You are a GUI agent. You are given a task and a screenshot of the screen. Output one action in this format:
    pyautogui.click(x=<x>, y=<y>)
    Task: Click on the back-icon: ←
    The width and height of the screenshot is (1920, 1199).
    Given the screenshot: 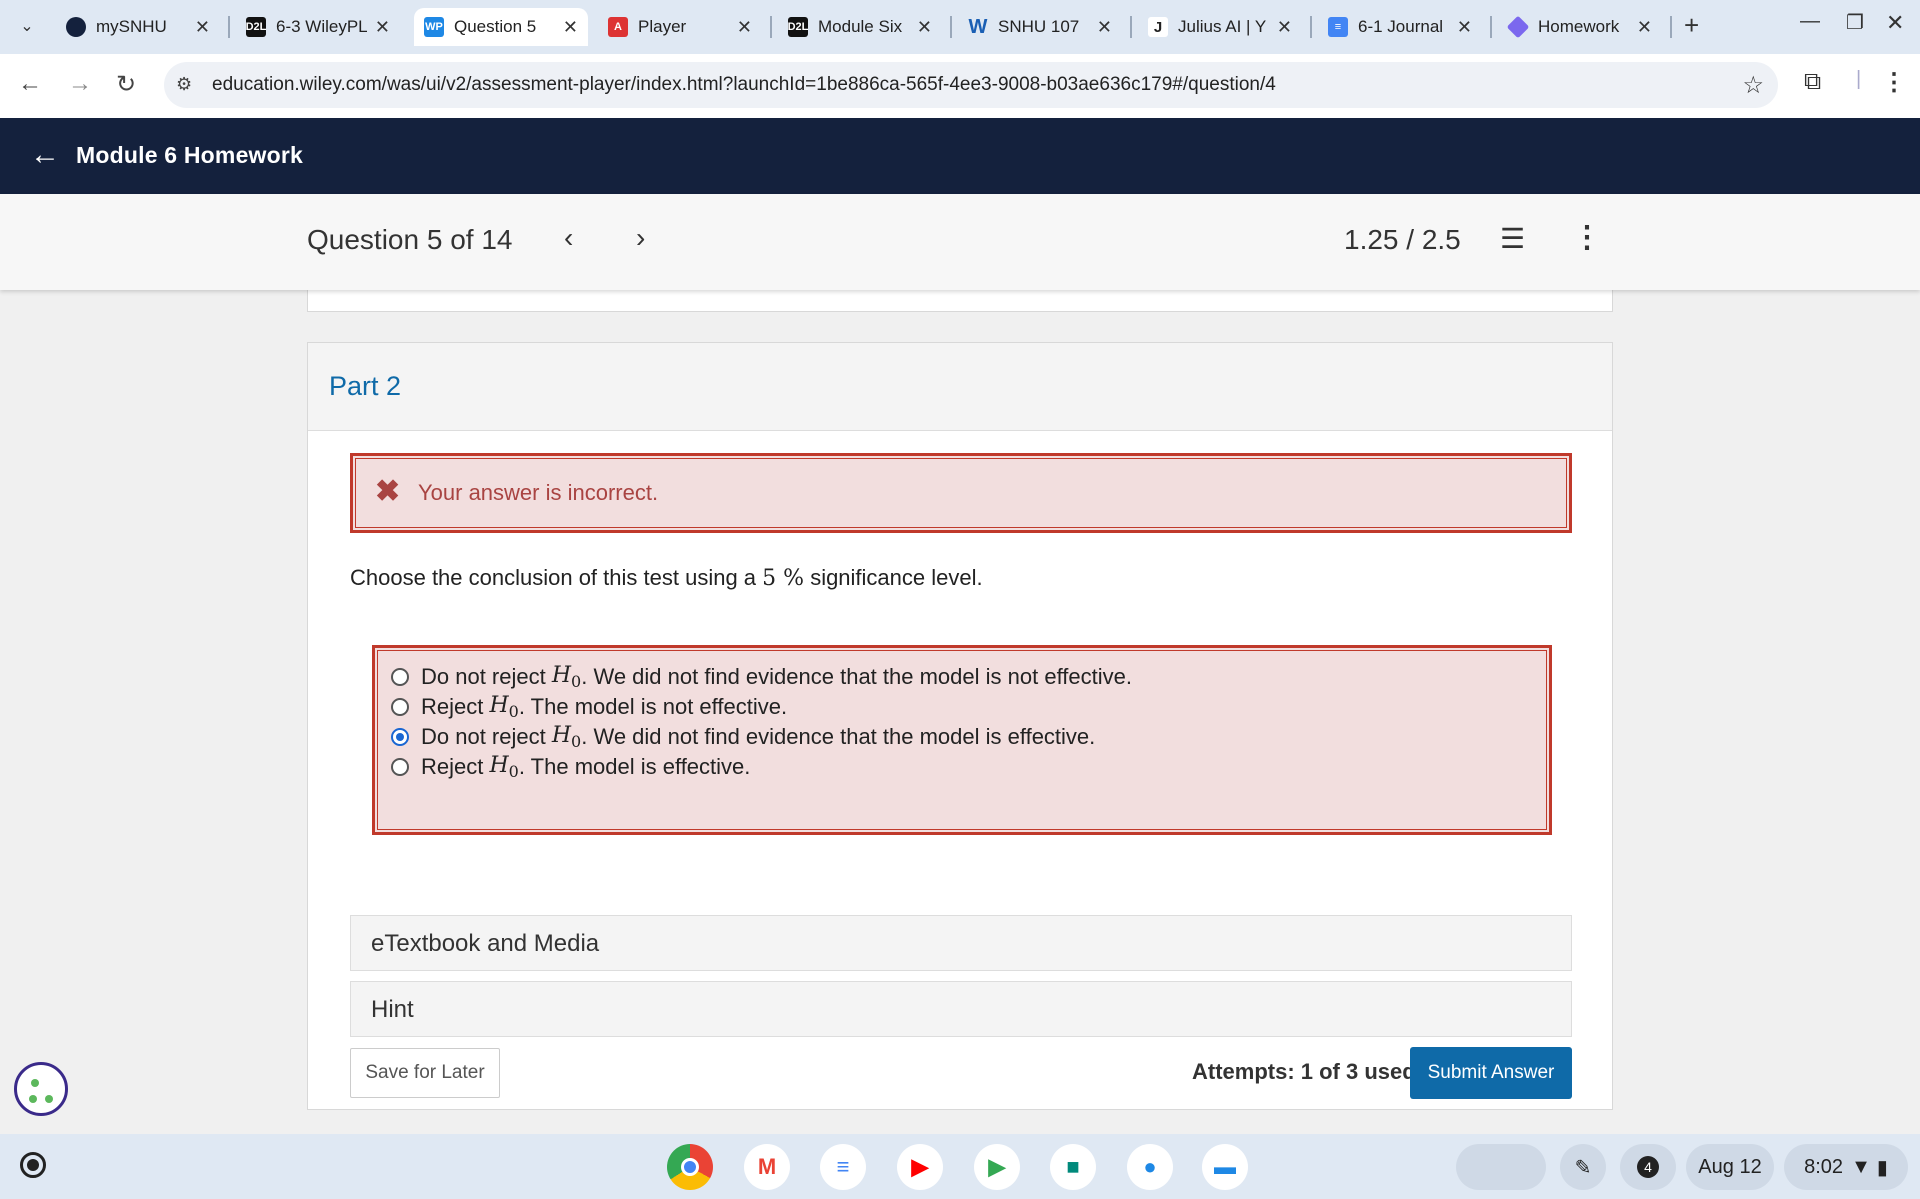 What is the action you would take?
    pyautogui.click(x=30, y=84)
    